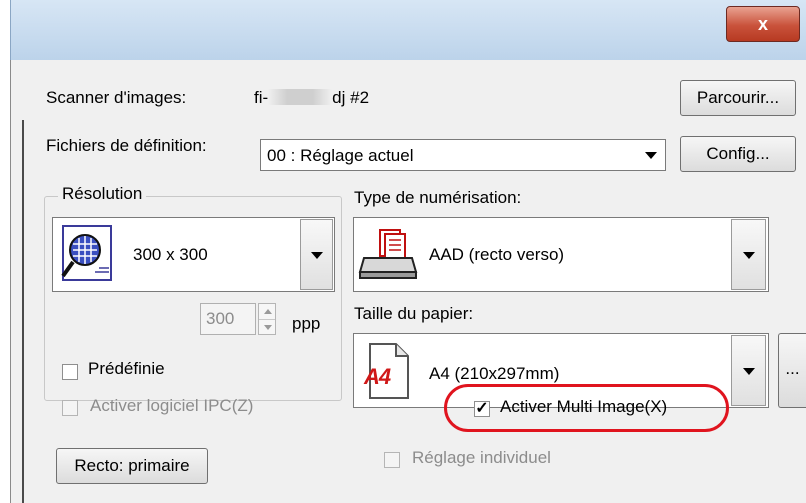  What do you see at coordinates (497, 254) in the screenshot?
I see `scan-type-value: AAD (recto verso)` at bounding box center [497, 254].